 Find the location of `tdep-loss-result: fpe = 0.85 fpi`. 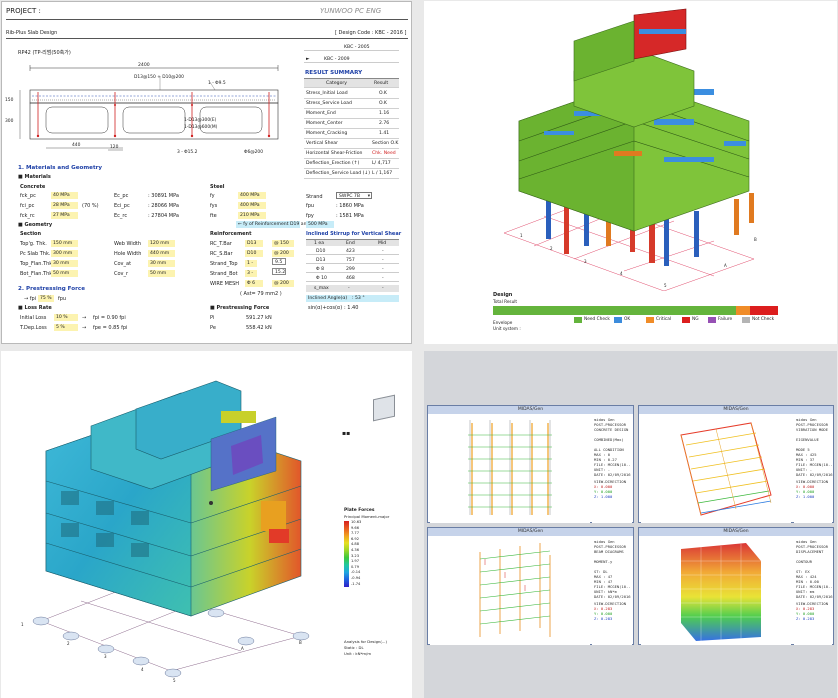

tdep-loss-result: fpe = 0.85 fpi is located at coordinates (110, 328).